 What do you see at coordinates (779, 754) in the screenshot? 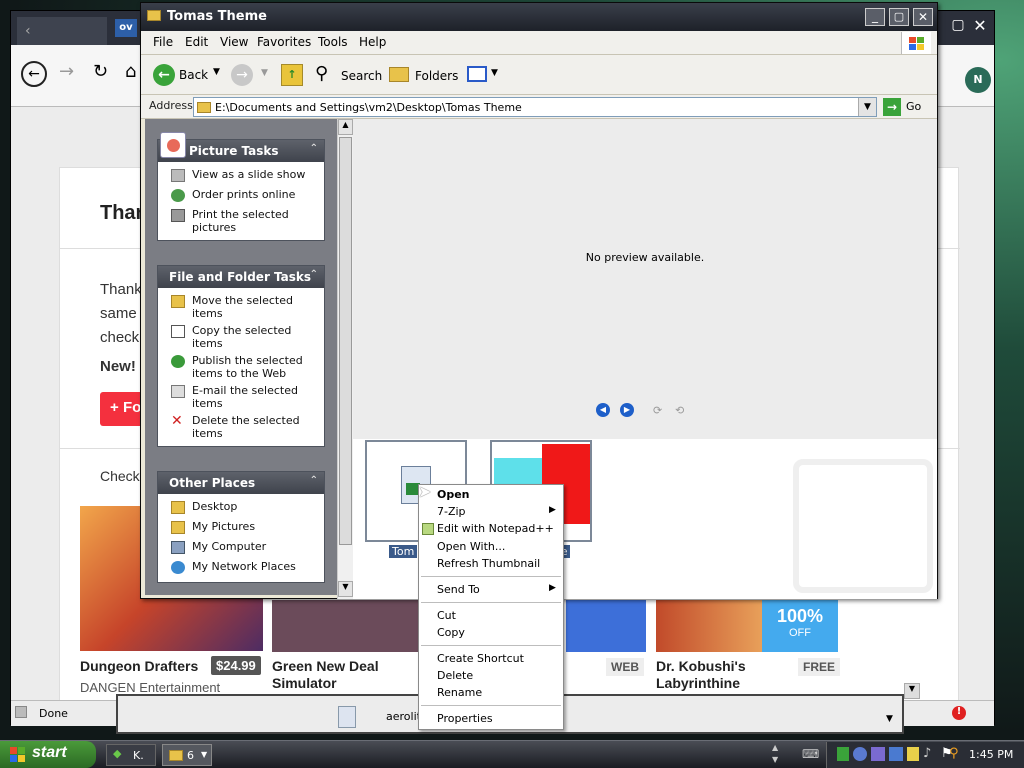
I see `taskbar-scroll-arrows: ▲ ▼` at bounding box center [779, 754].